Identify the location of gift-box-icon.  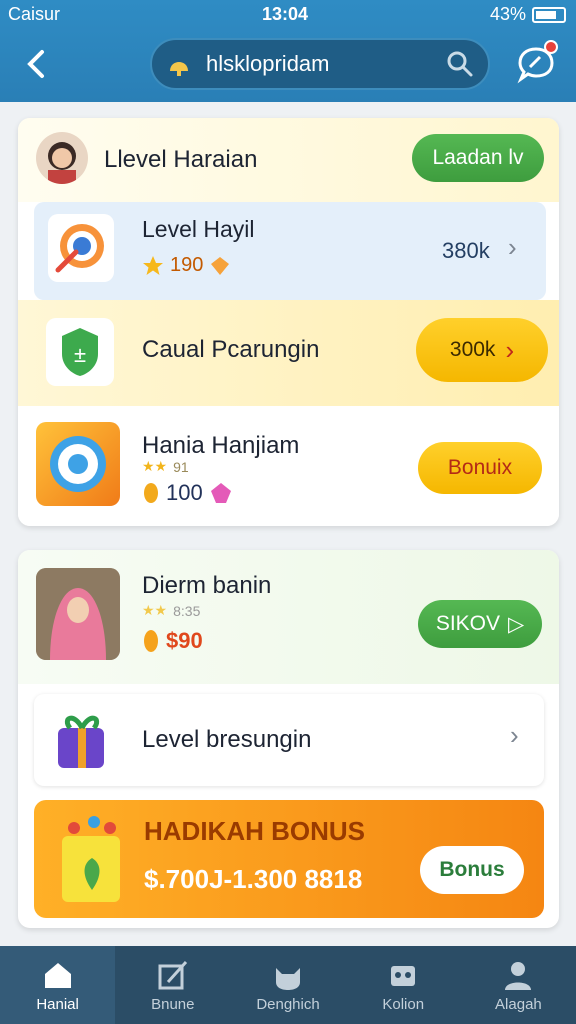
(92, 858).